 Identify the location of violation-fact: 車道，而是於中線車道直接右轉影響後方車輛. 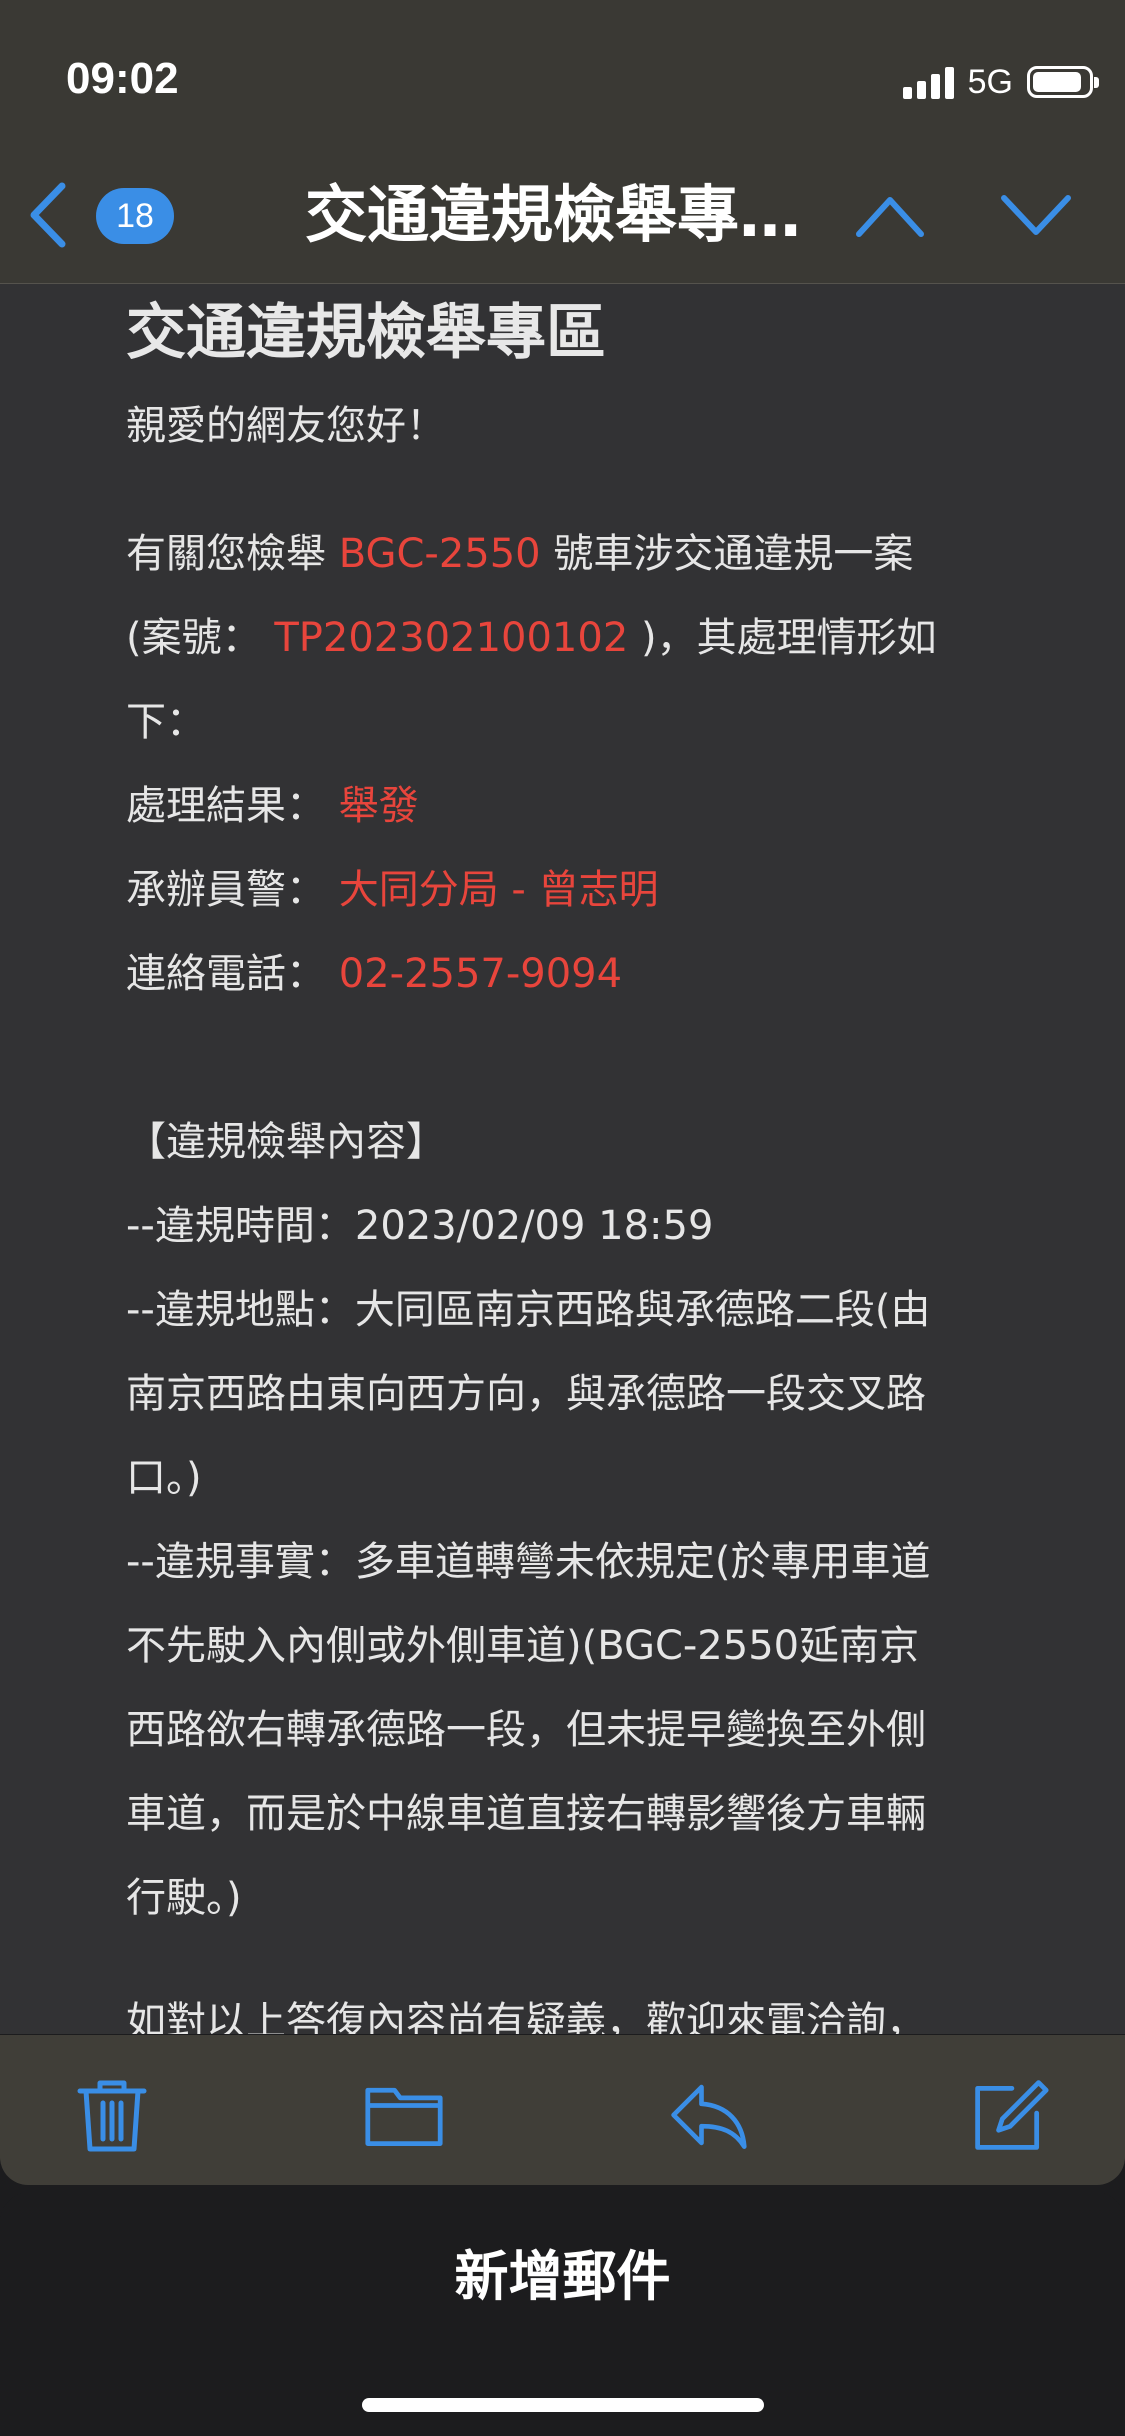
(526, 1814).